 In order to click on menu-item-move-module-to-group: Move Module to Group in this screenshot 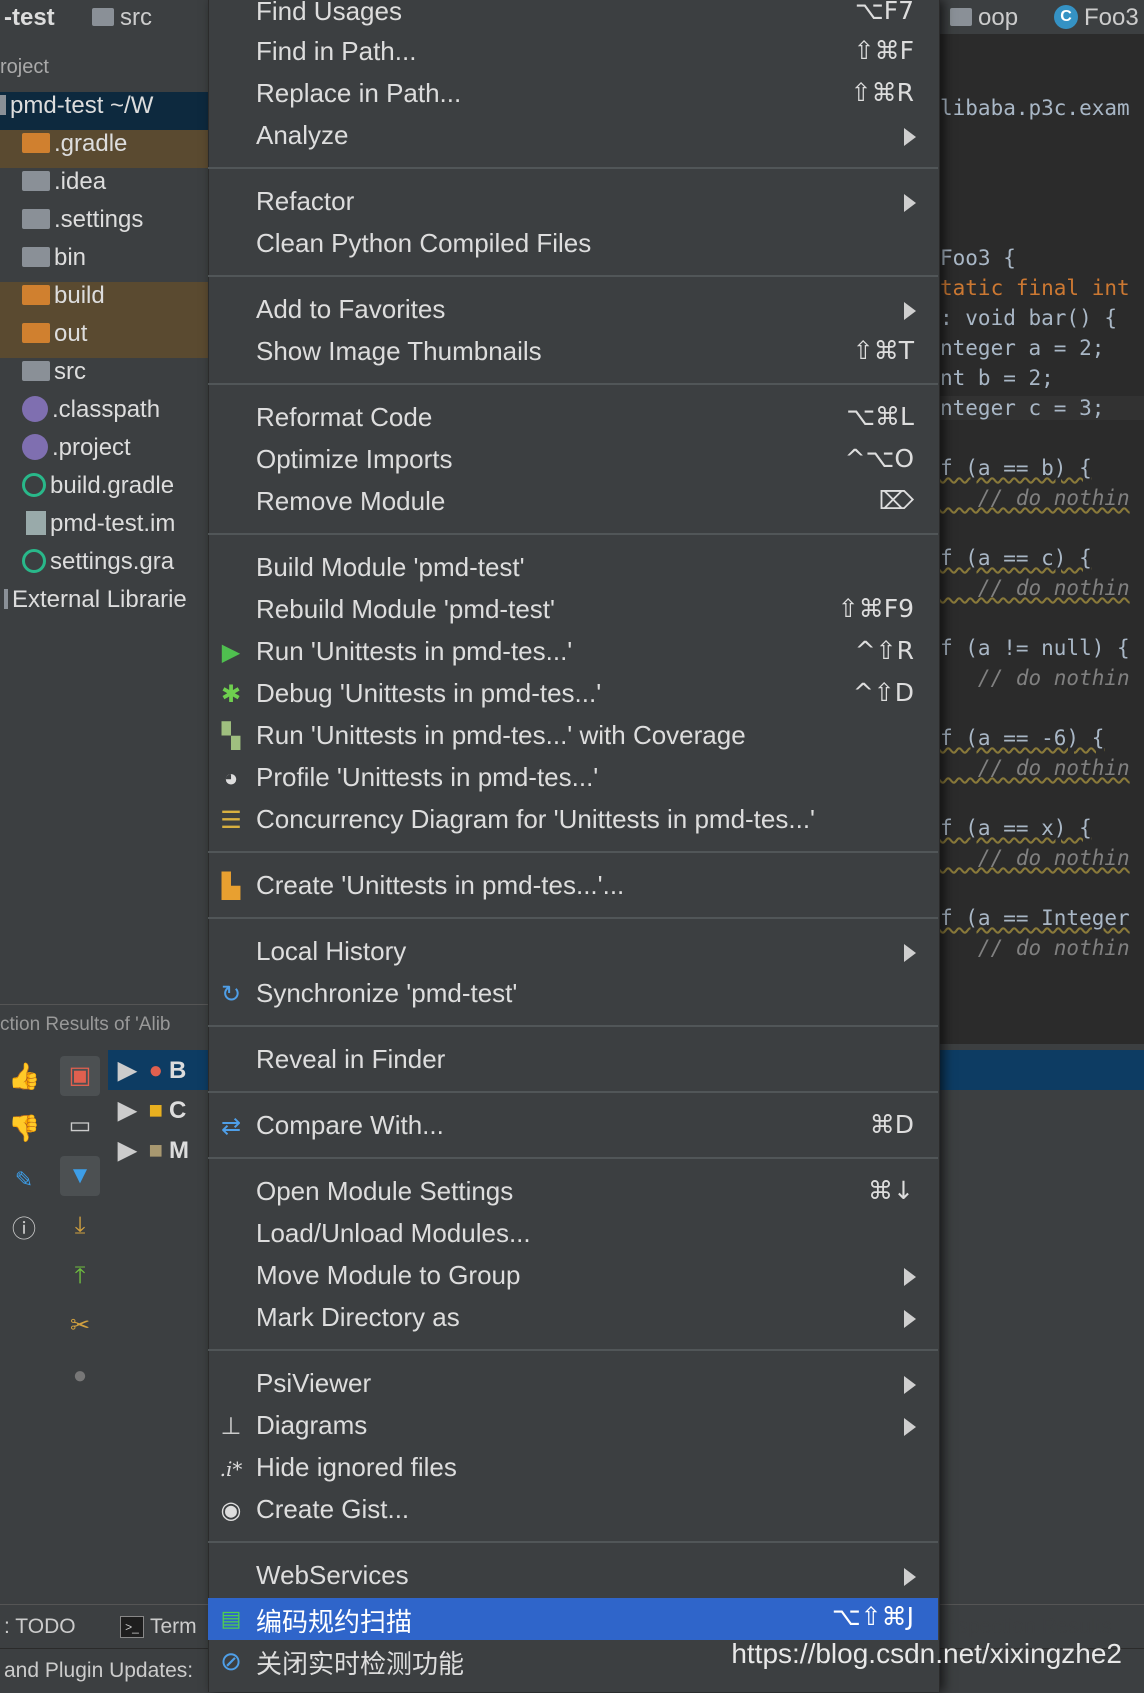, I will do `click(573, 1277)`.